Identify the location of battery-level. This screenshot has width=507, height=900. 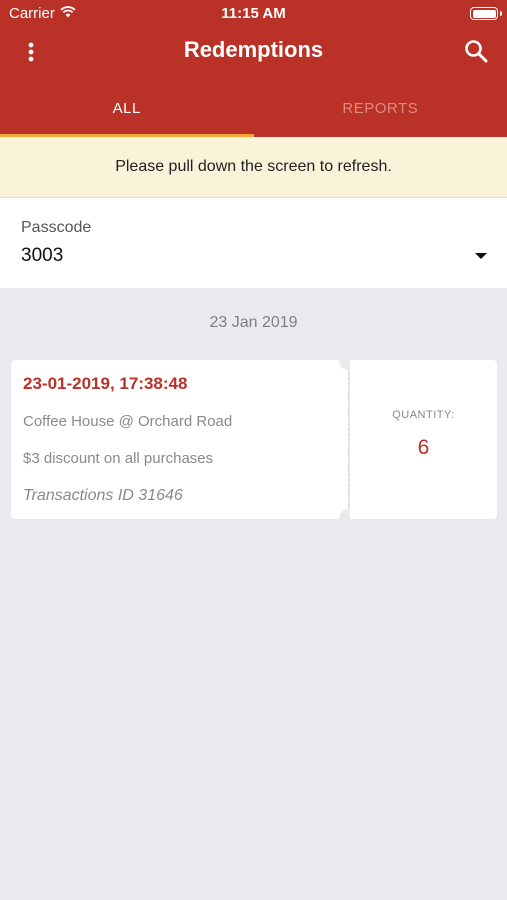
(484, 13).